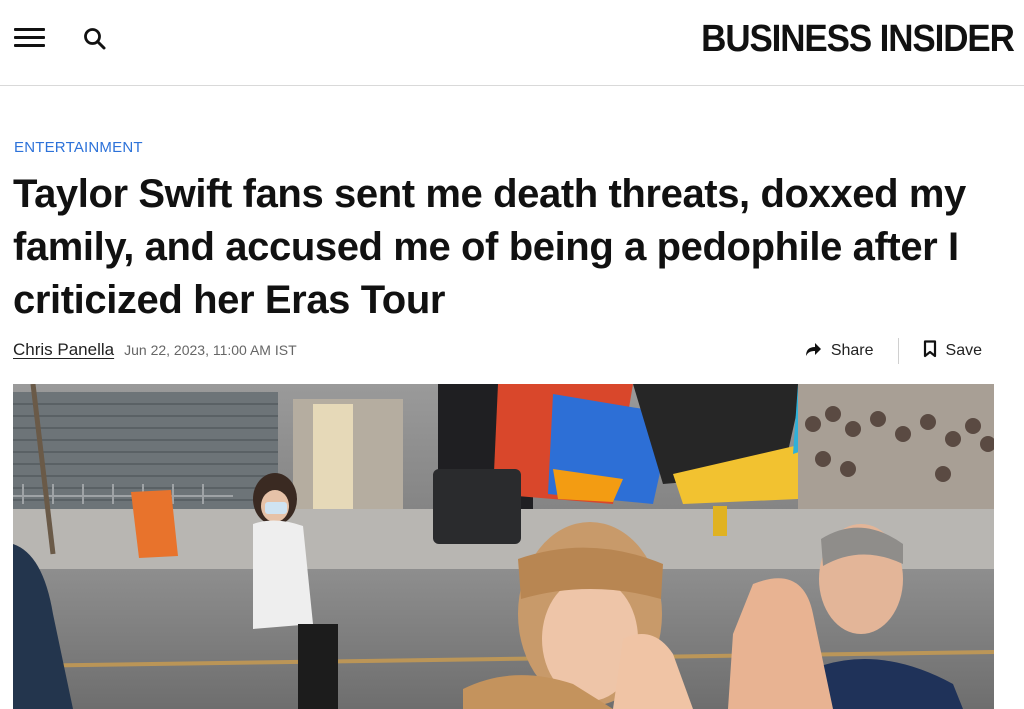 The image size is (1024, 709). What do you see at coordinates (898, 351) in the screenshot?
I see `action-divider` at bounding box center [898, 351].